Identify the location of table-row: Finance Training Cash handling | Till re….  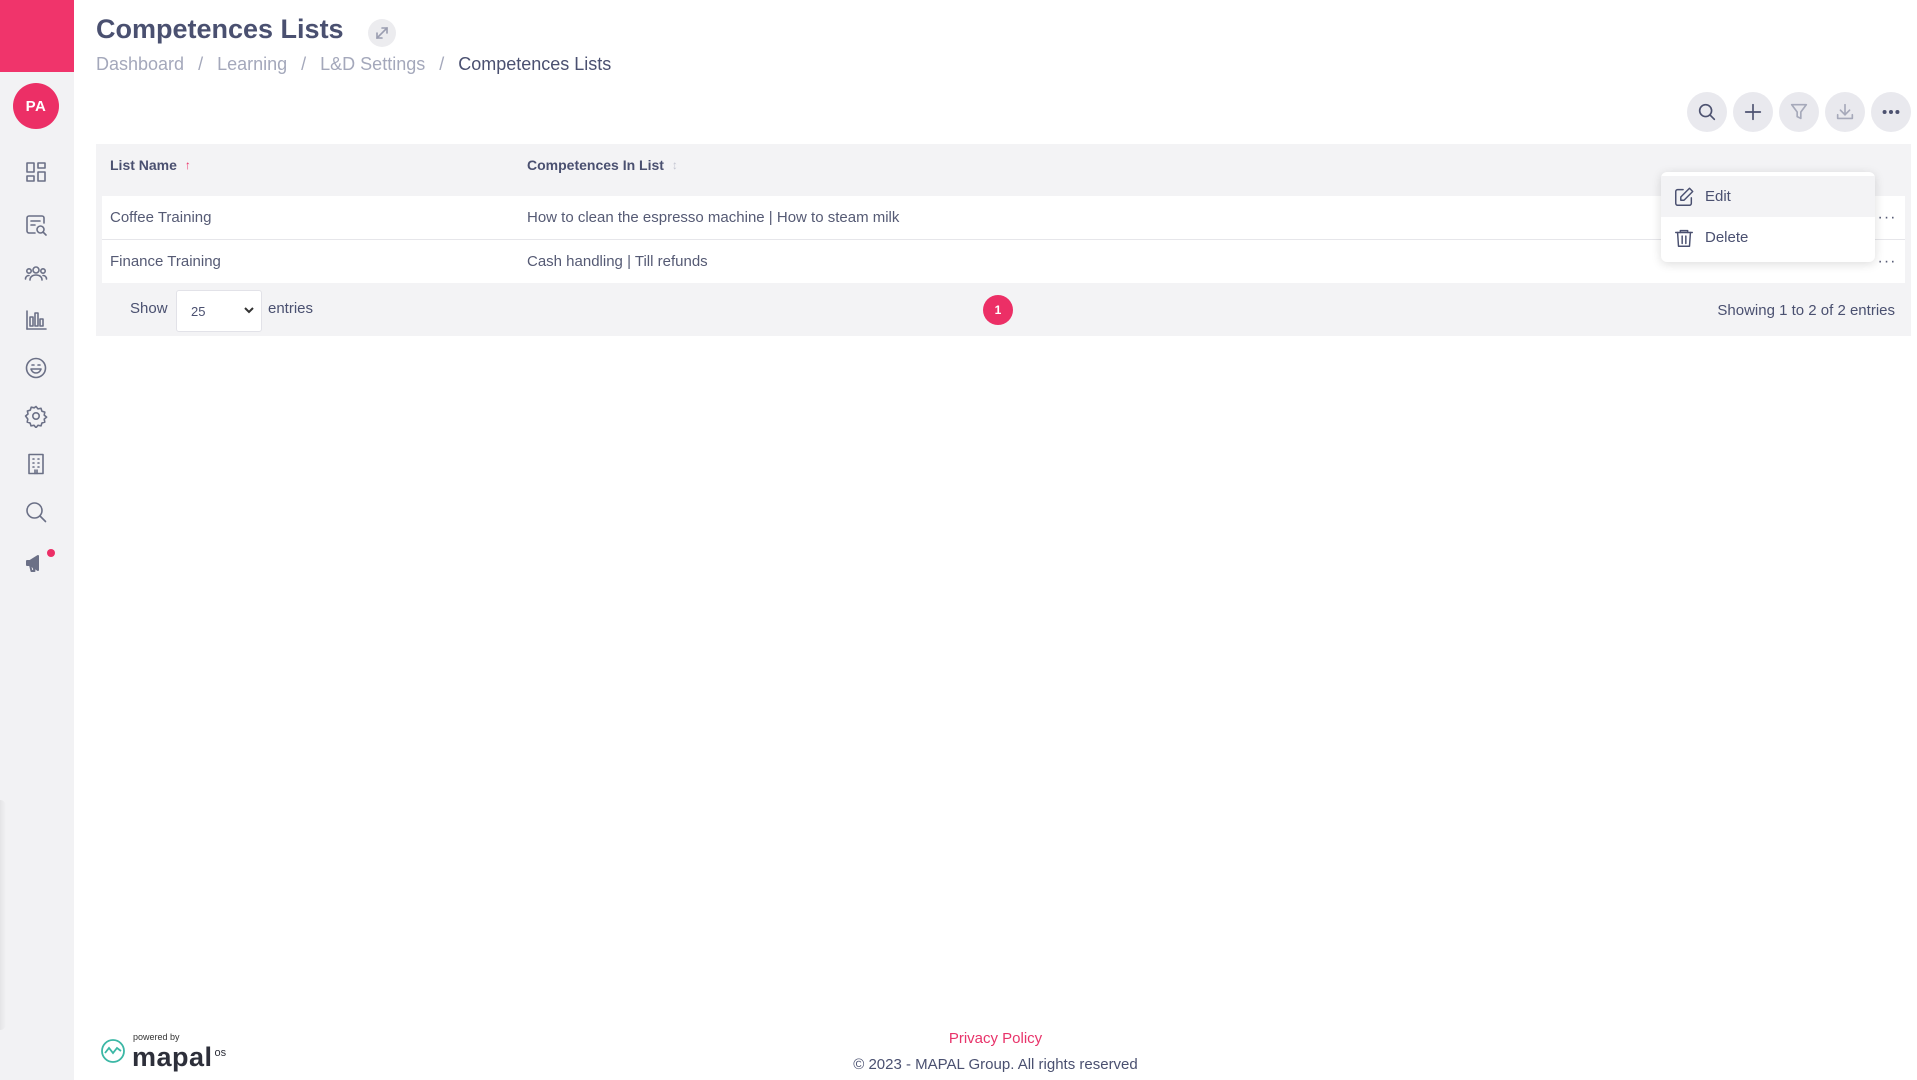
(1003, 261).